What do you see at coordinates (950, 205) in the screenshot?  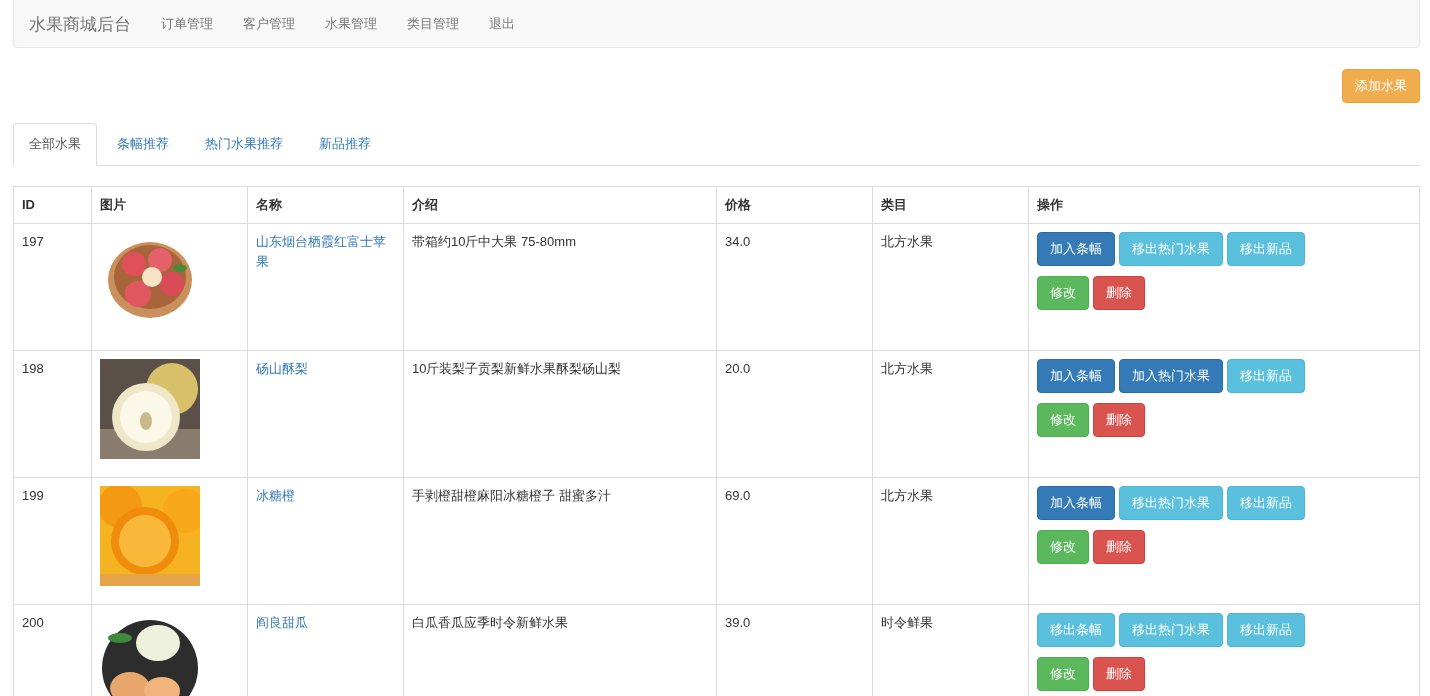 I see `column-header: 类目` at bounding box center [950, 205].